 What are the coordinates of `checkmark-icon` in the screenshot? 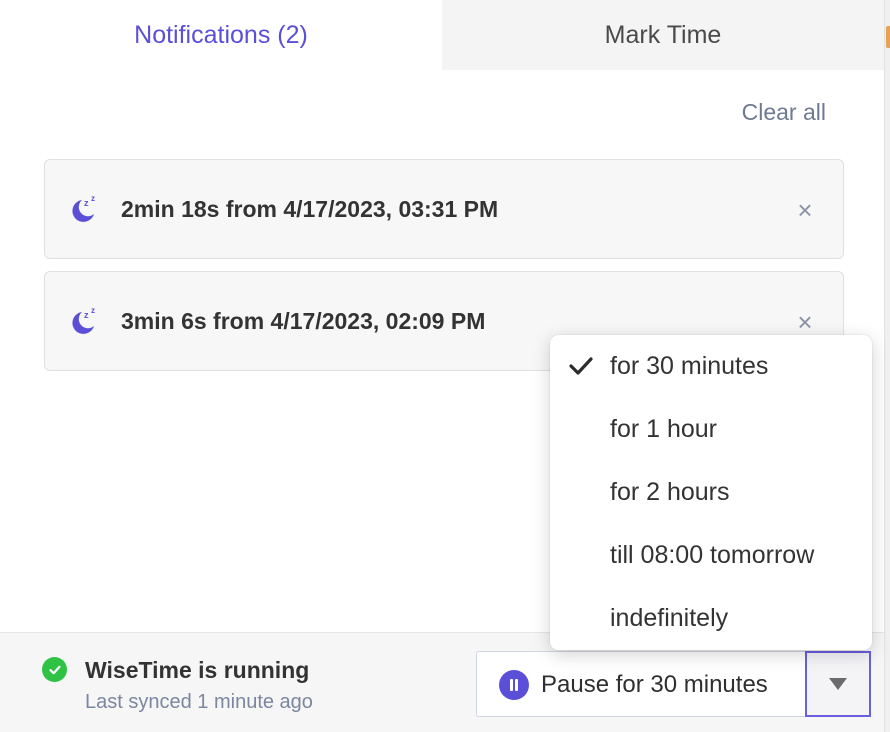 It's located at (581, 366).